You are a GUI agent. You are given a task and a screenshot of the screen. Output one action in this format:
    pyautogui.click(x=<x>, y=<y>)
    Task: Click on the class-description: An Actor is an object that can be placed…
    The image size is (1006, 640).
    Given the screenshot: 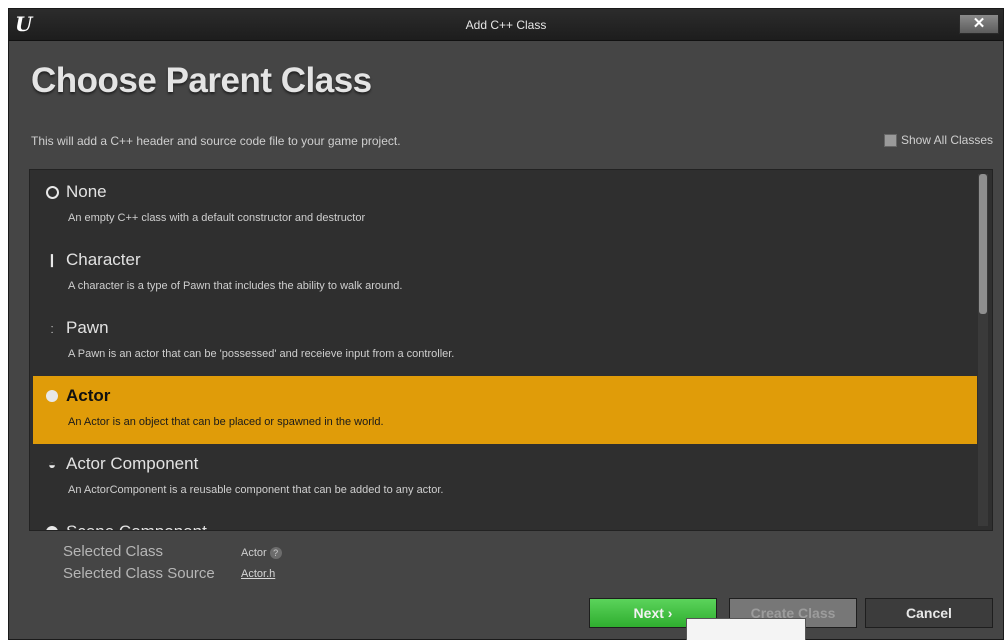 What is the action you would take?
    pyautogui.click(x=226, y=422)
    